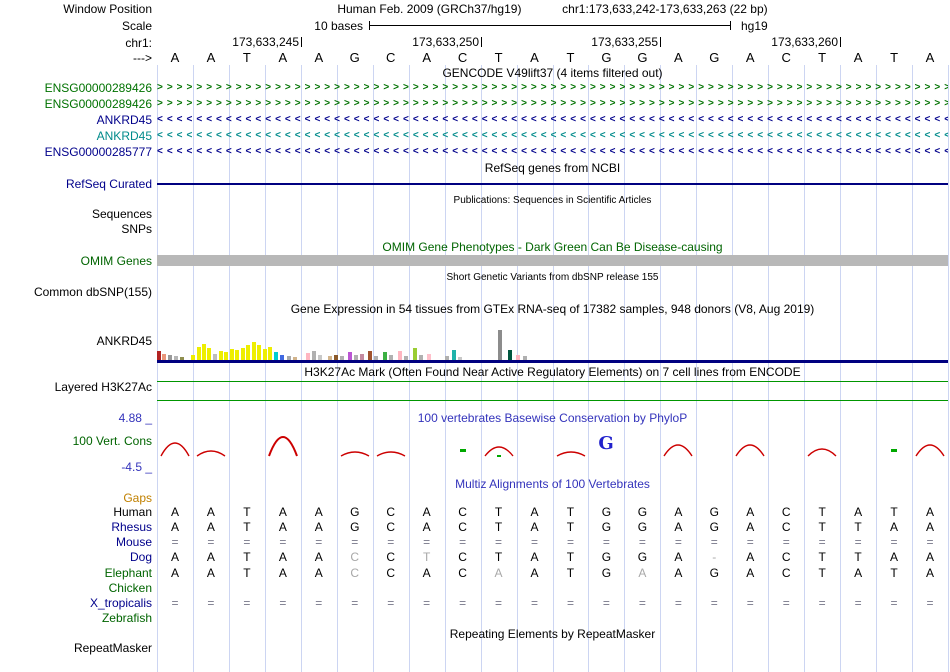 This screenshot has height=672, width=950. Describe the element at coordinates (76, 341) in the screenshot. I see `gtex-gene-label: ANKRD45` at that location.